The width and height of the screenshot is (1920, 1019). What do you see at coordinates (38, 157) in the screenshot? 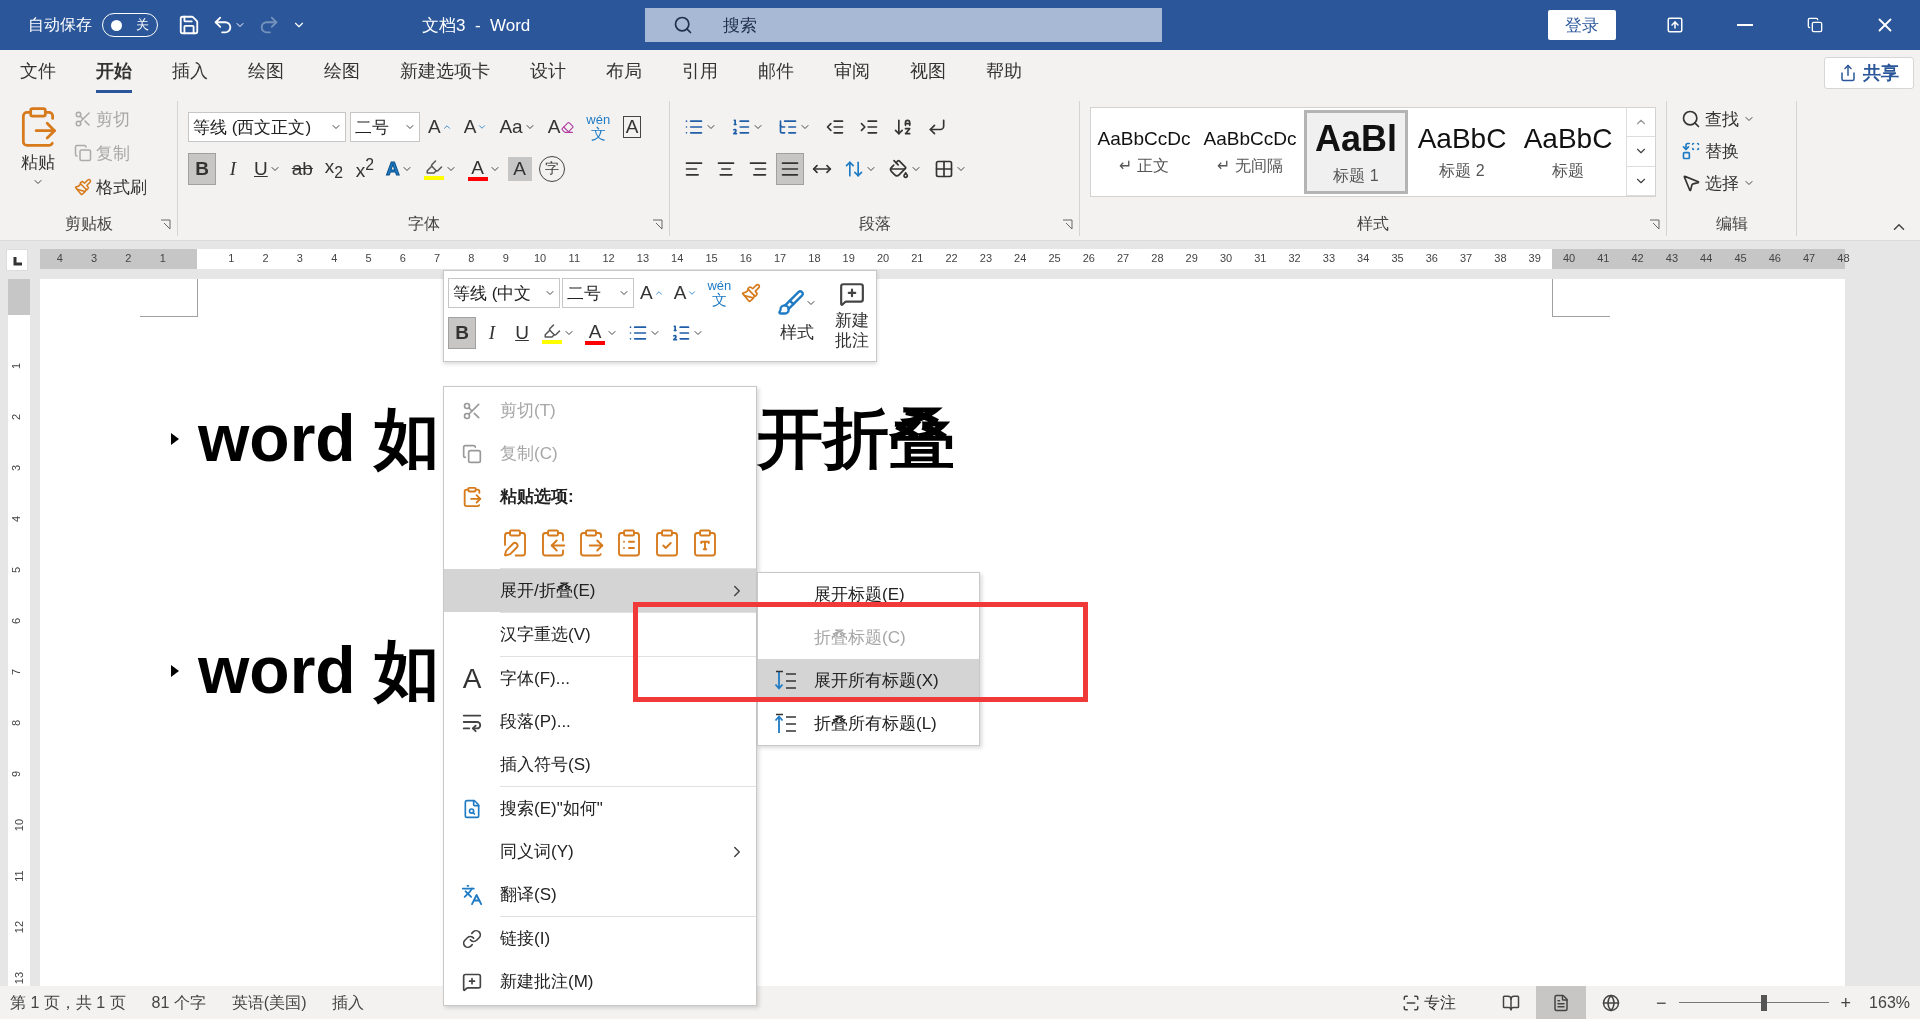
I see `paste-button: 粘贴` at bounding box center [38, 157].